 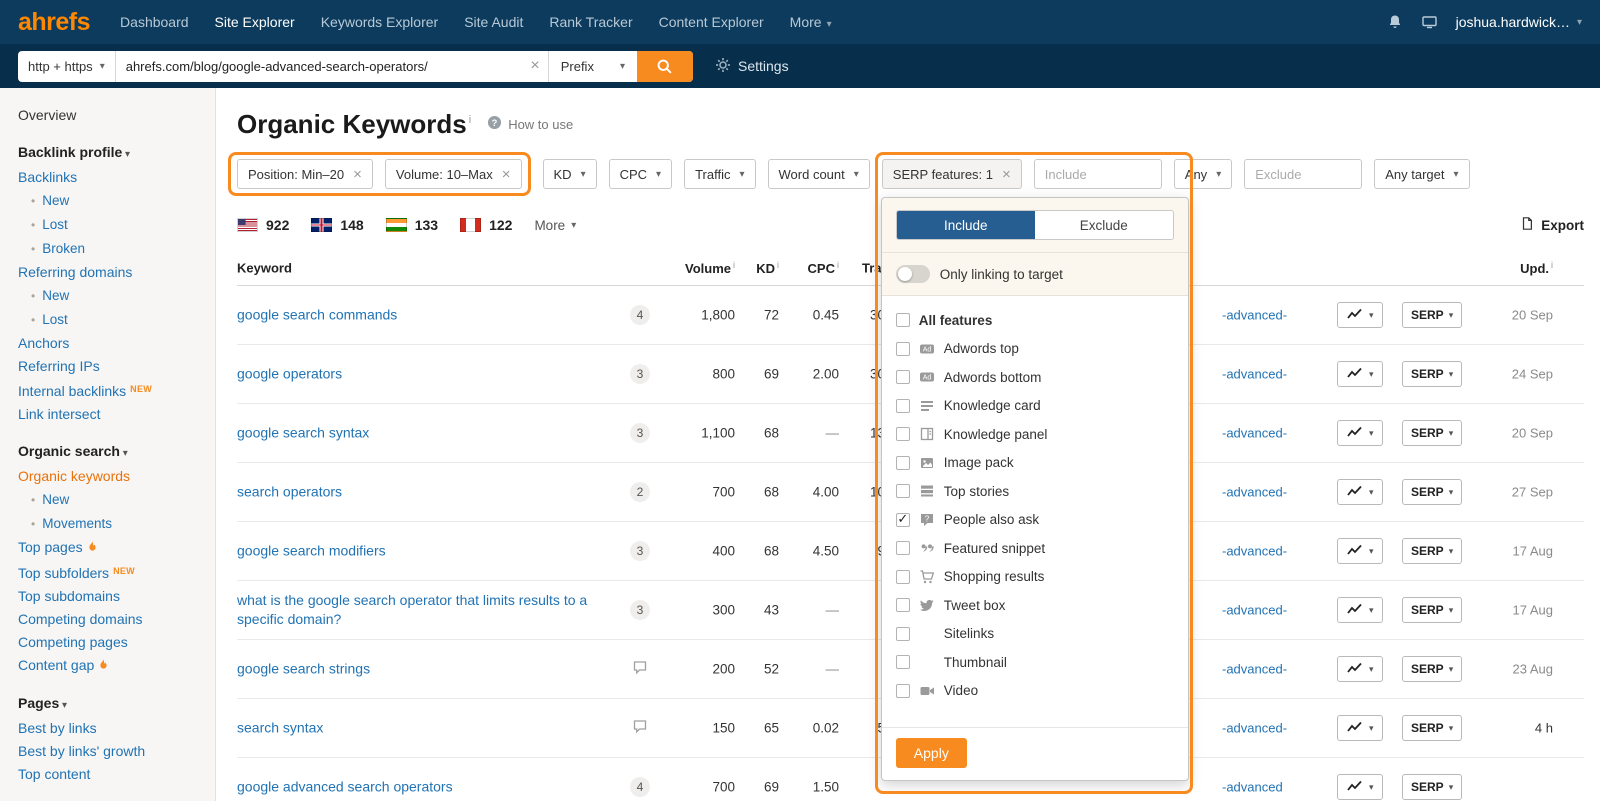 What do you see at coordinates (1034, 406) in the screenshot?
I see `feature-row-knowledge-card: Knowledge card` at bounding box center [1034, 406].